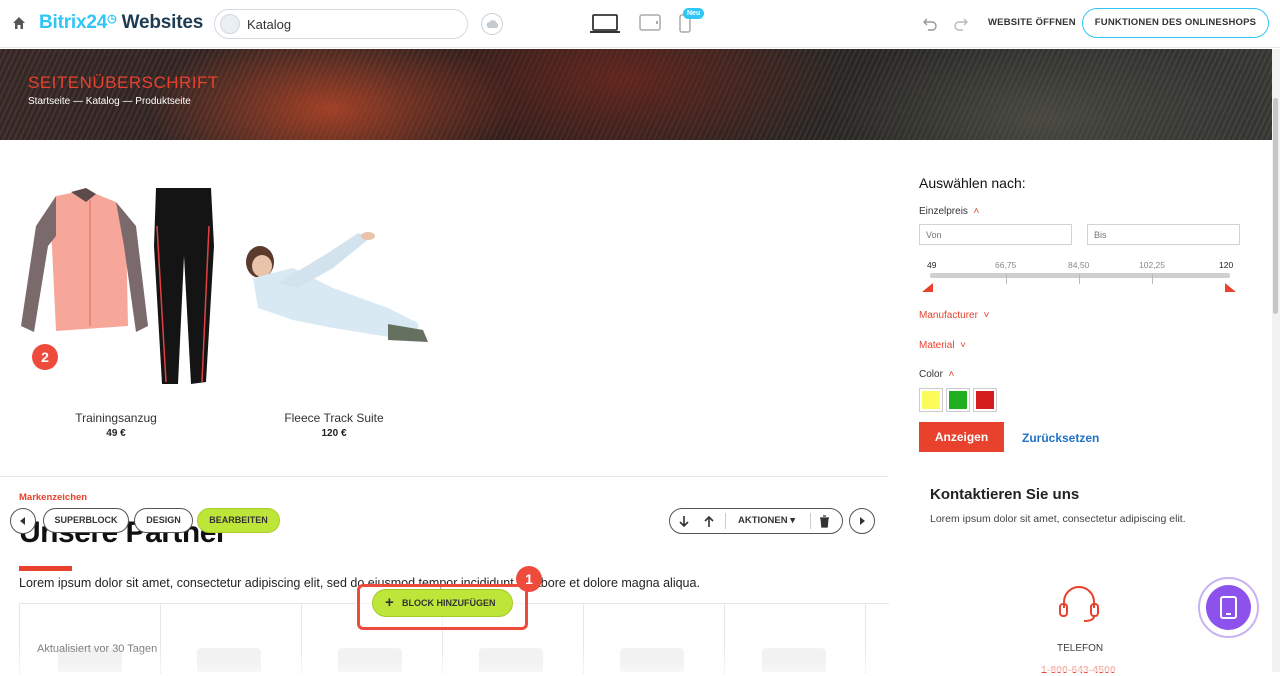 Image resolution: width=1280 pixels, height=676 pixels. I want to click on slider-tick-label: 84,50, so click(1079, 265).